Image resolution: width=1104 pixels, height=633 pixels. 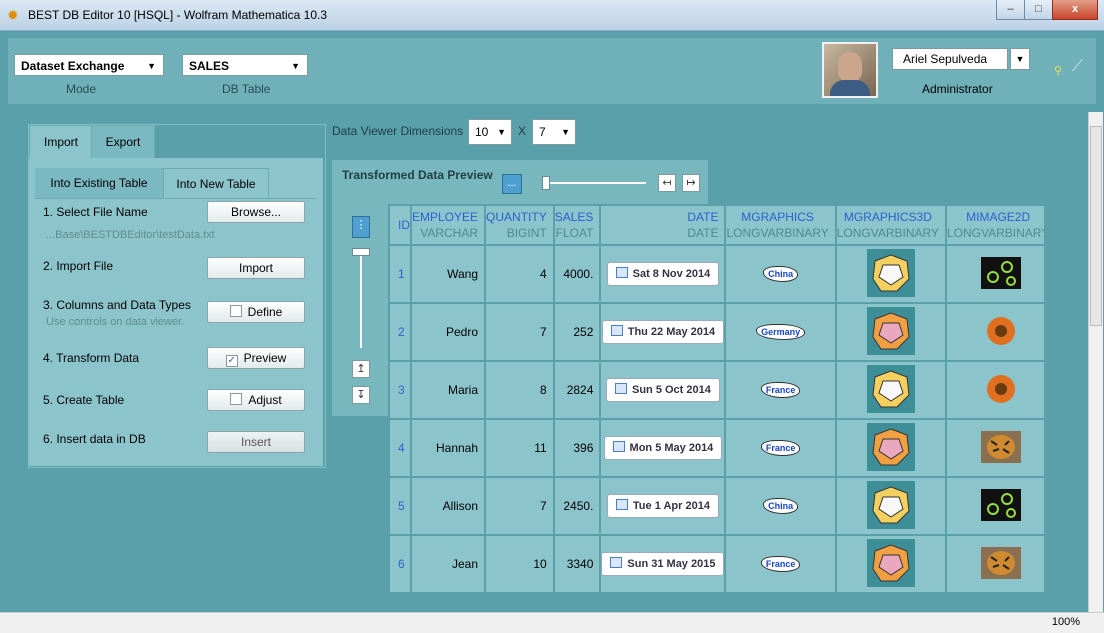 I want to click on cell-id: 5, so click(x=400, y=506).